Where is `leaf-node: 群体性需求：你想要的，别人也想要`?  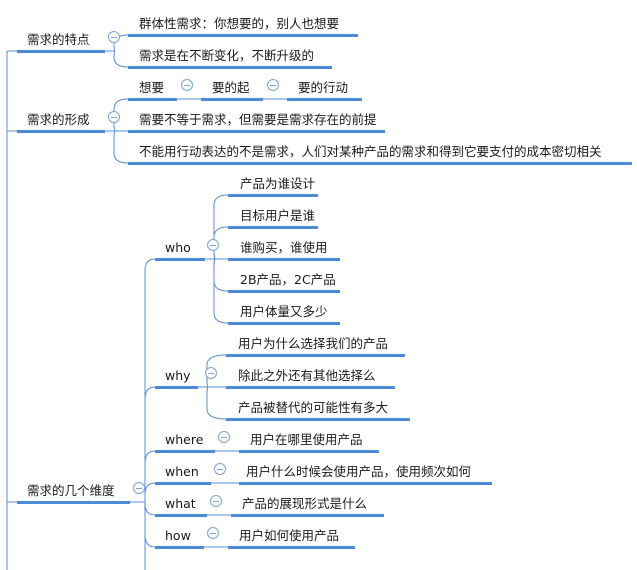
leaf-node: 群体性需求：你想要的，别人也想要 is located at coordinates (239, 24).